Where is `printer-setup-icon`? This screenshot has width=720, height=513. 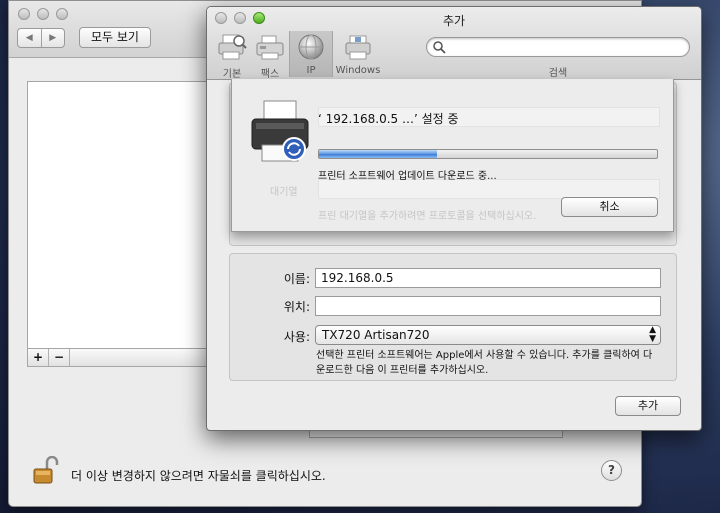
printer-setup-icon is located at coordinates (280, 131).